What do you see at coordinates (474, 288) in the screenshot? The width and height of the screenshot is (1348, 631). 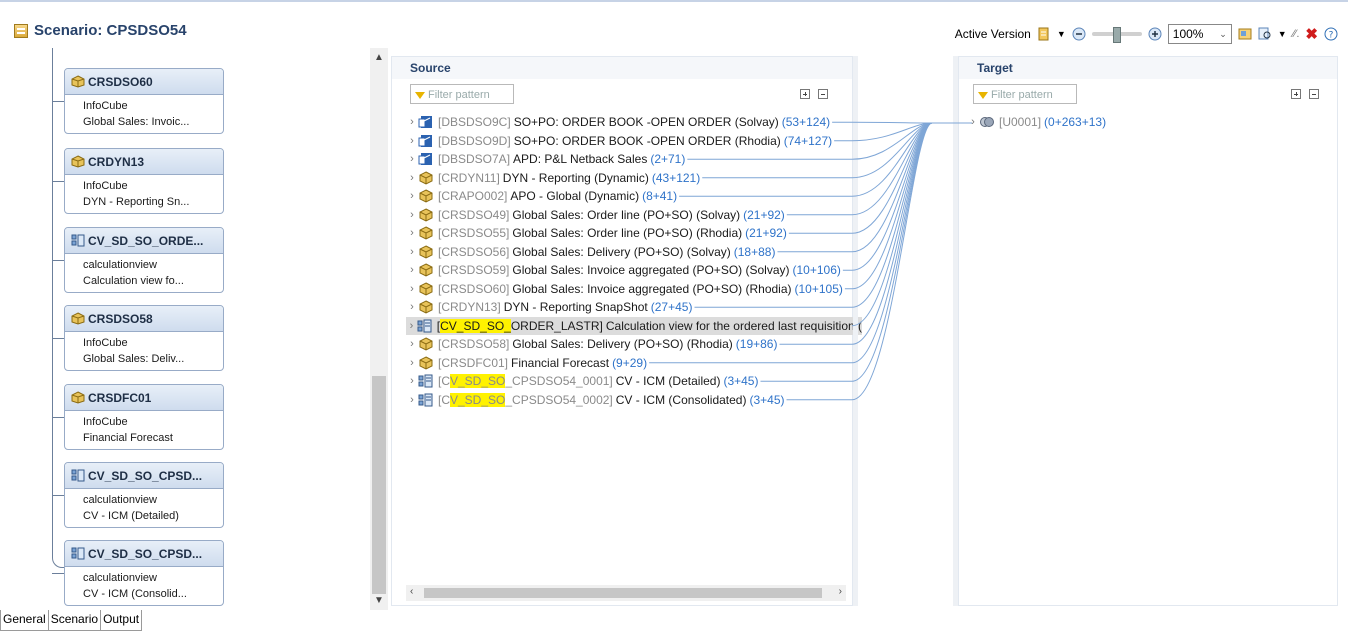 I see `source-tech-name: [CRSDSO60]` at bounding box center [474, 288].